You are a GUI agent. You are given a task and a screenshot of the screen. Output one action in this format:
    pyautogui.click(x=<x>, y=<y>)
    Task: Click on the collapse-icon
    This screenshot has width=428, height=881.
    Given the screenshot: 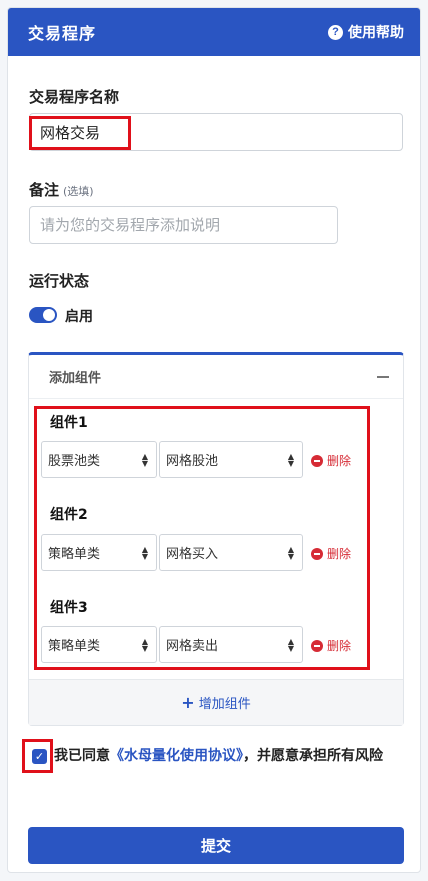 What is the action you would take?
    pyautogui.click(x=383, y=376)
    